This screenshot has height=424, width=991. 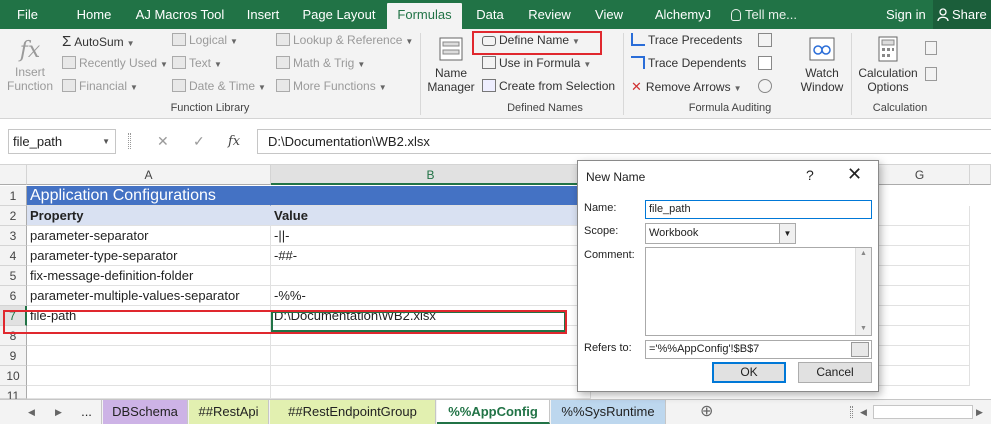 What do you see at coordinates (688, 63) in the screenshot?
I see `trace-dependents-button: Trace Dependents` at bounding box center [688, 63].